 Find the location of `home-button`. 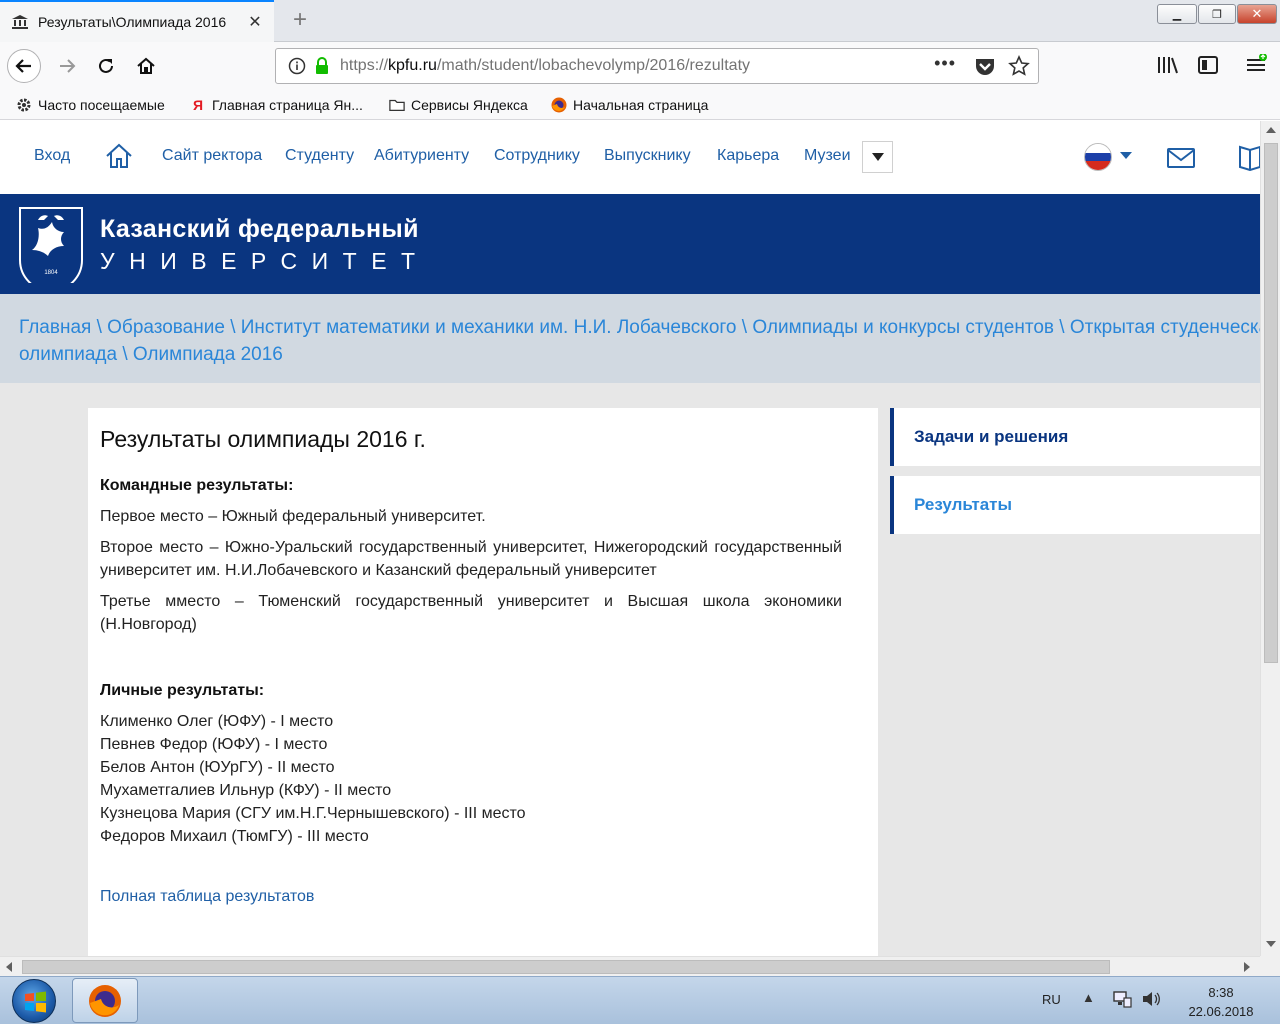

home-button is located at coordinates (146, 66).